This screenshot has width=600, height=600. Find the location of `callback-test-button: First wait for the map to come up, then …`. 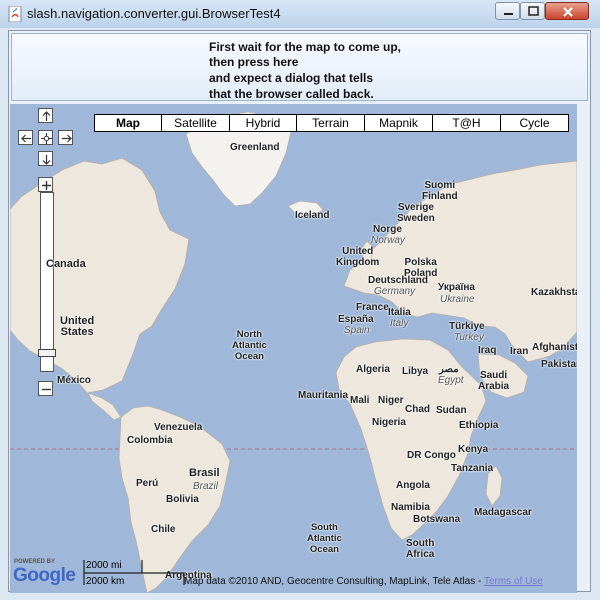

callback-test-button: First wait for the map to come up, then … is located at coordinates (299, 67).